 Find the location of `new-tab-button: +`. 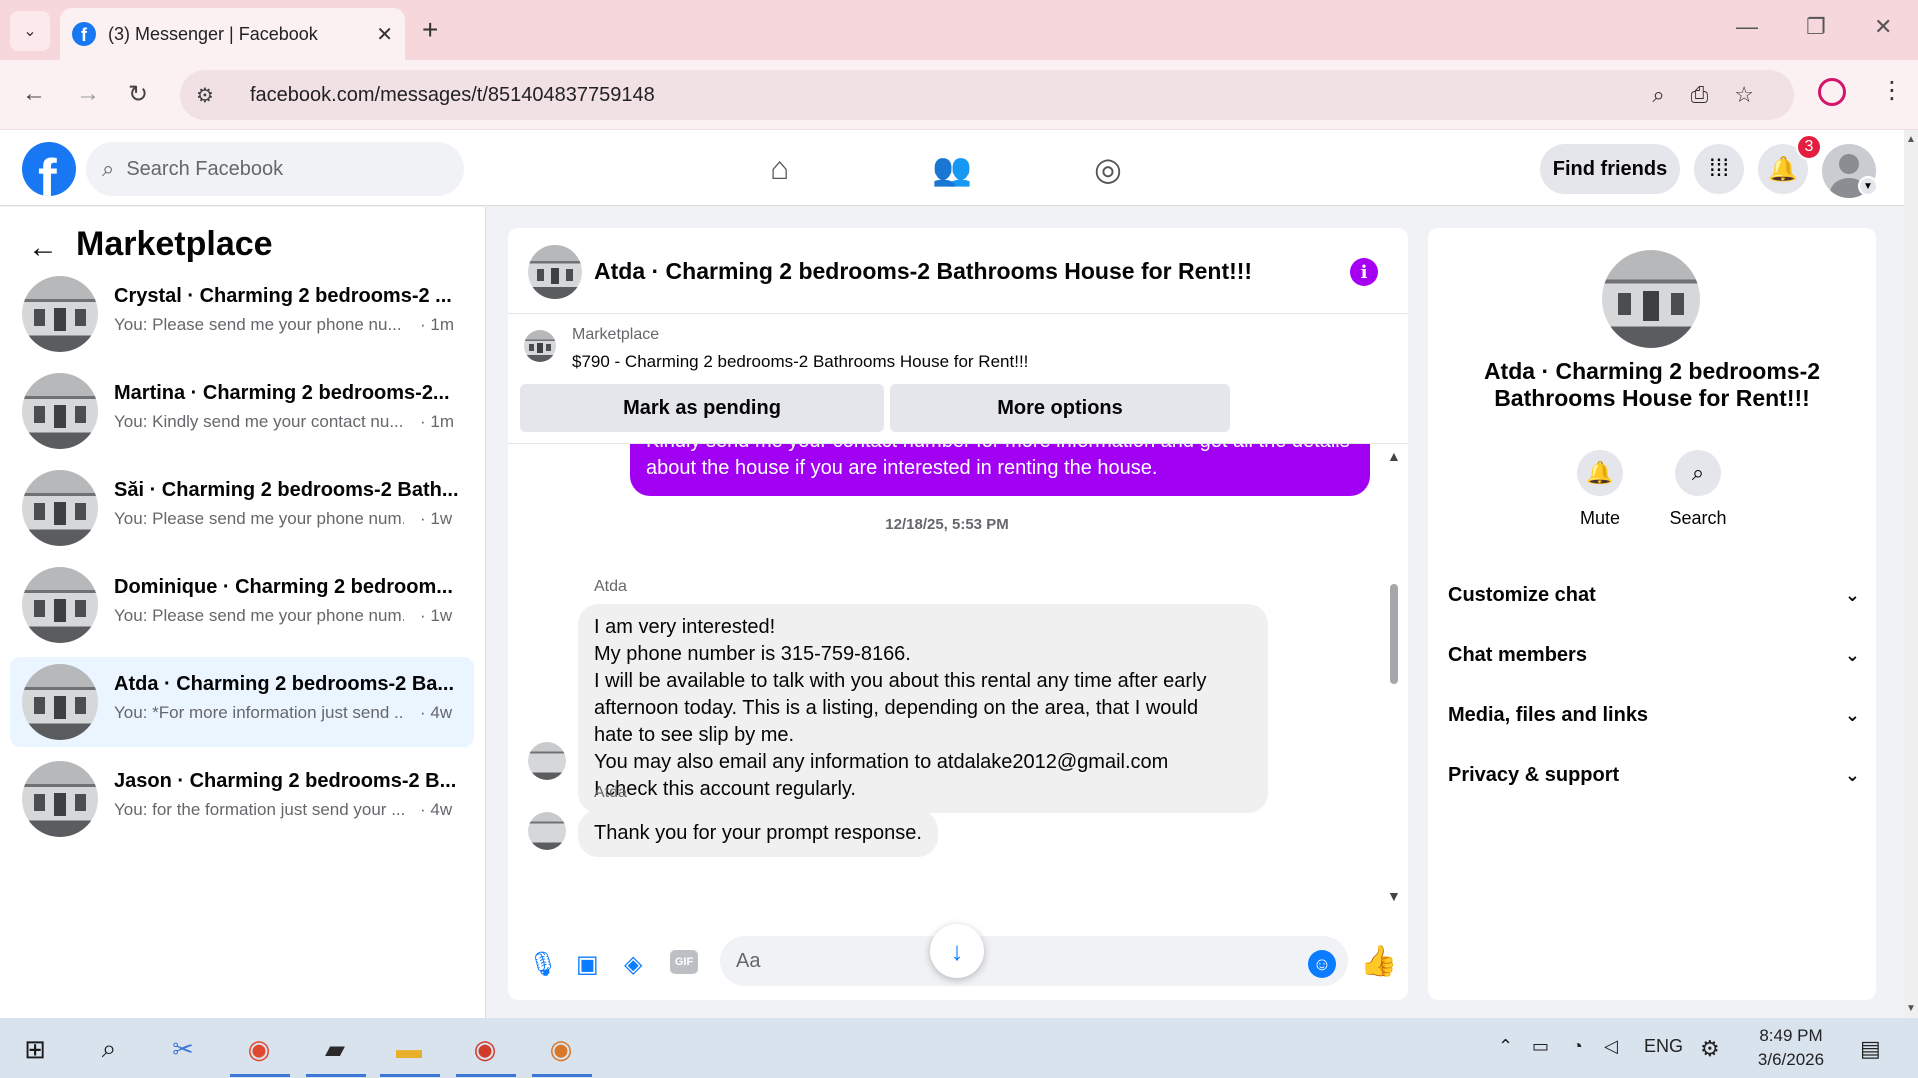

new-tab-button: + is located at coordinates (430, 30).